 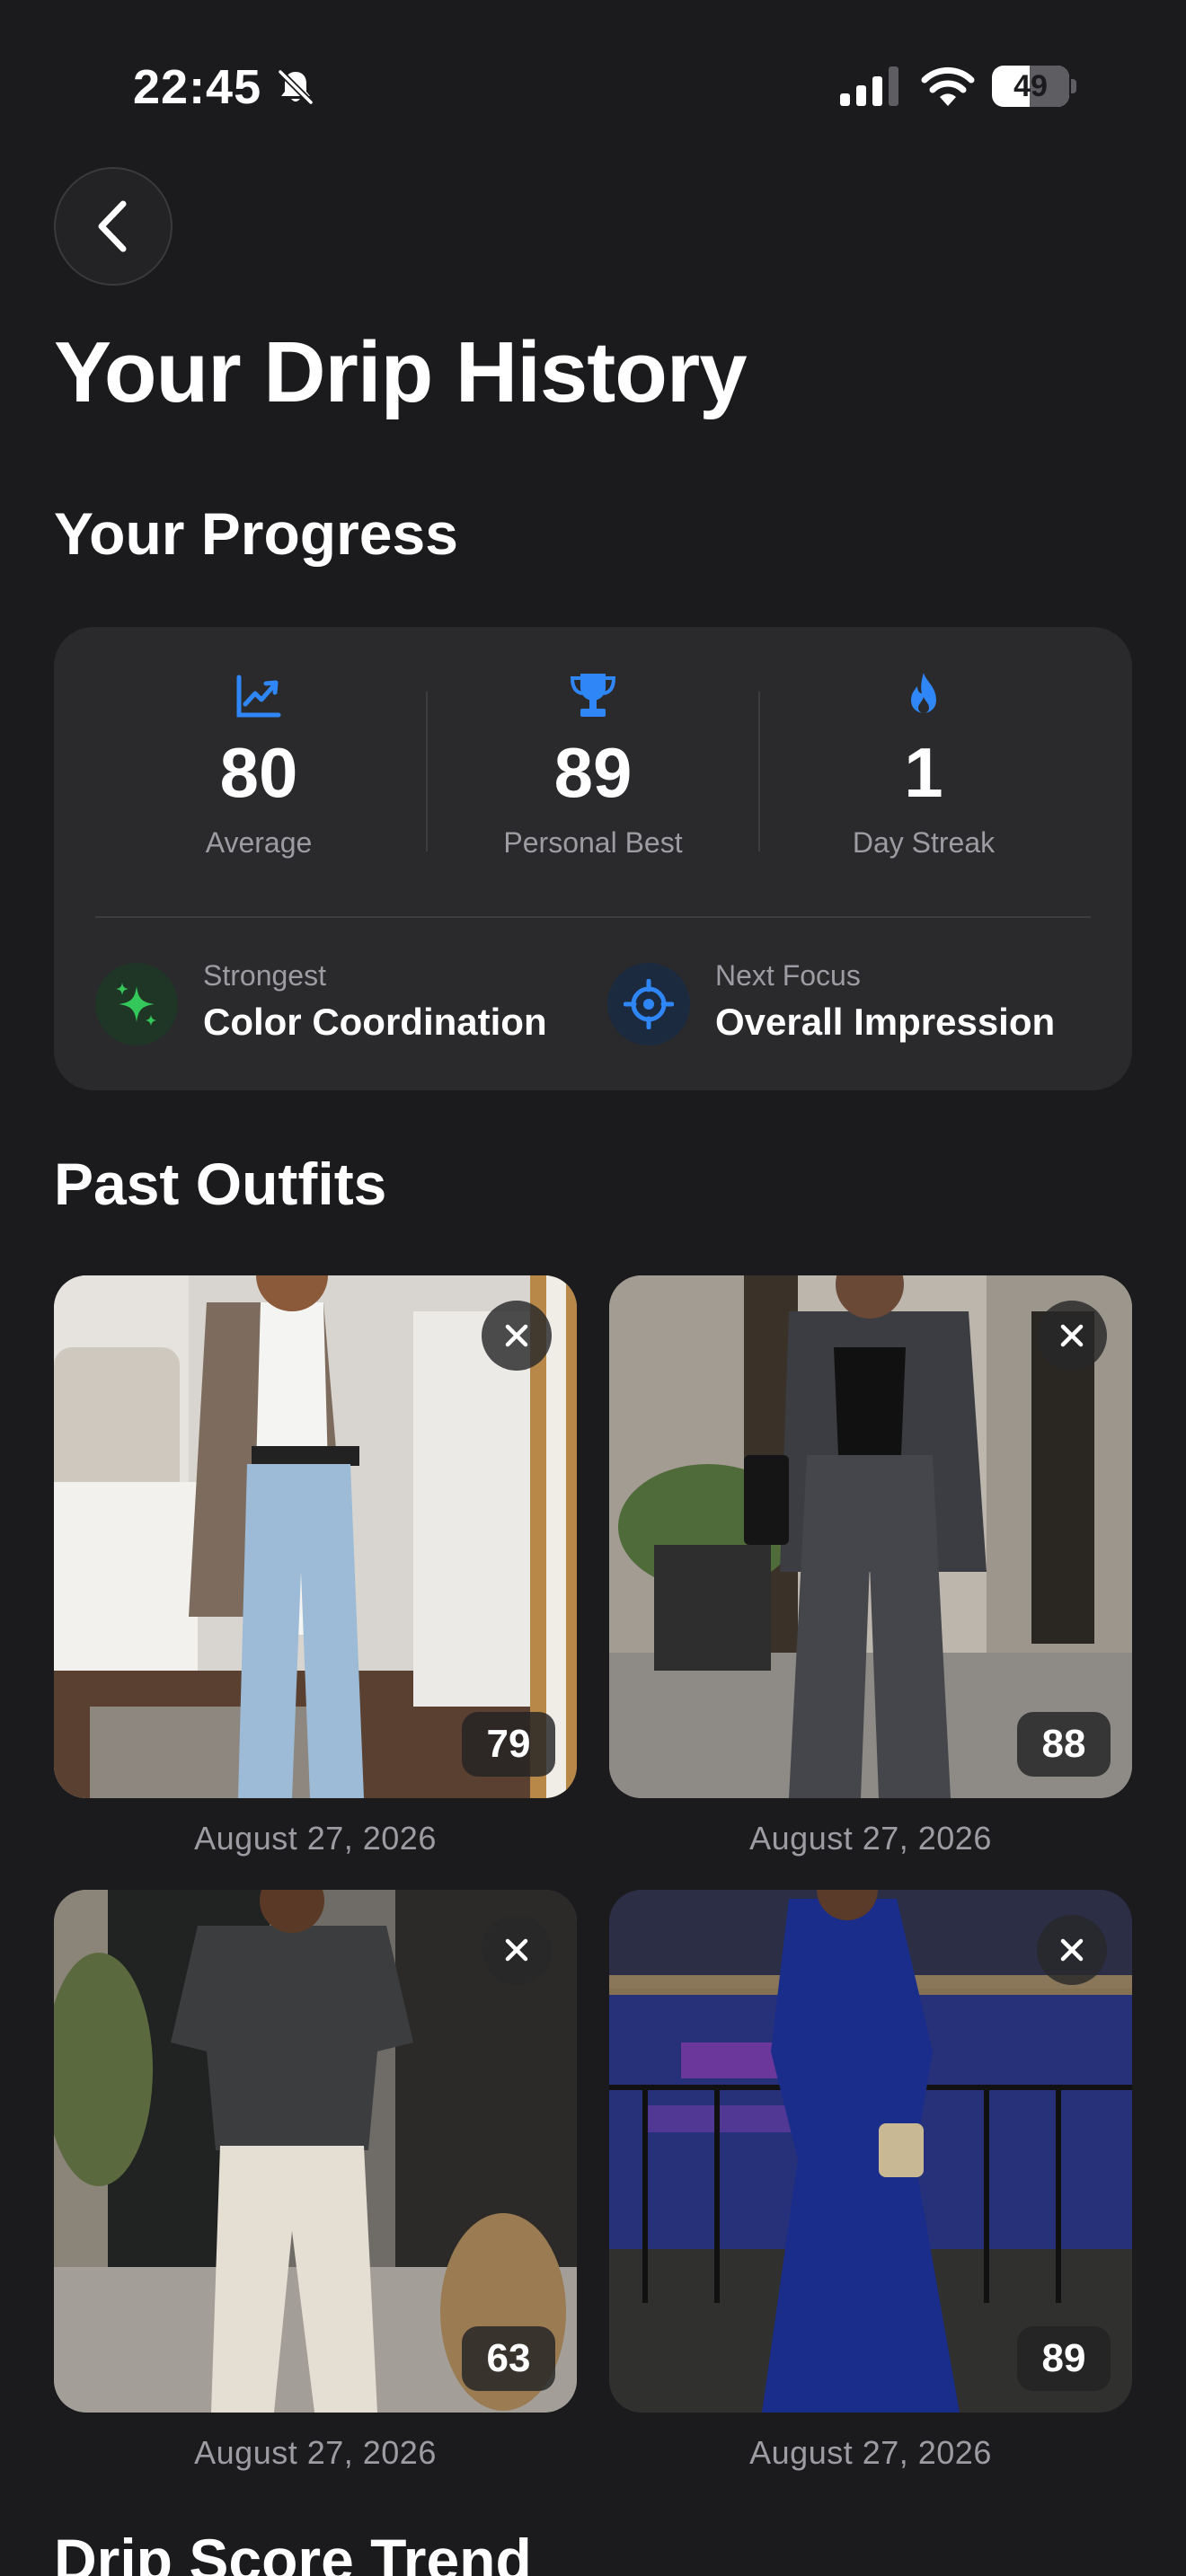 I want to click on stat-day-streak: 1 Day Streak, so click(x=923, y=765).